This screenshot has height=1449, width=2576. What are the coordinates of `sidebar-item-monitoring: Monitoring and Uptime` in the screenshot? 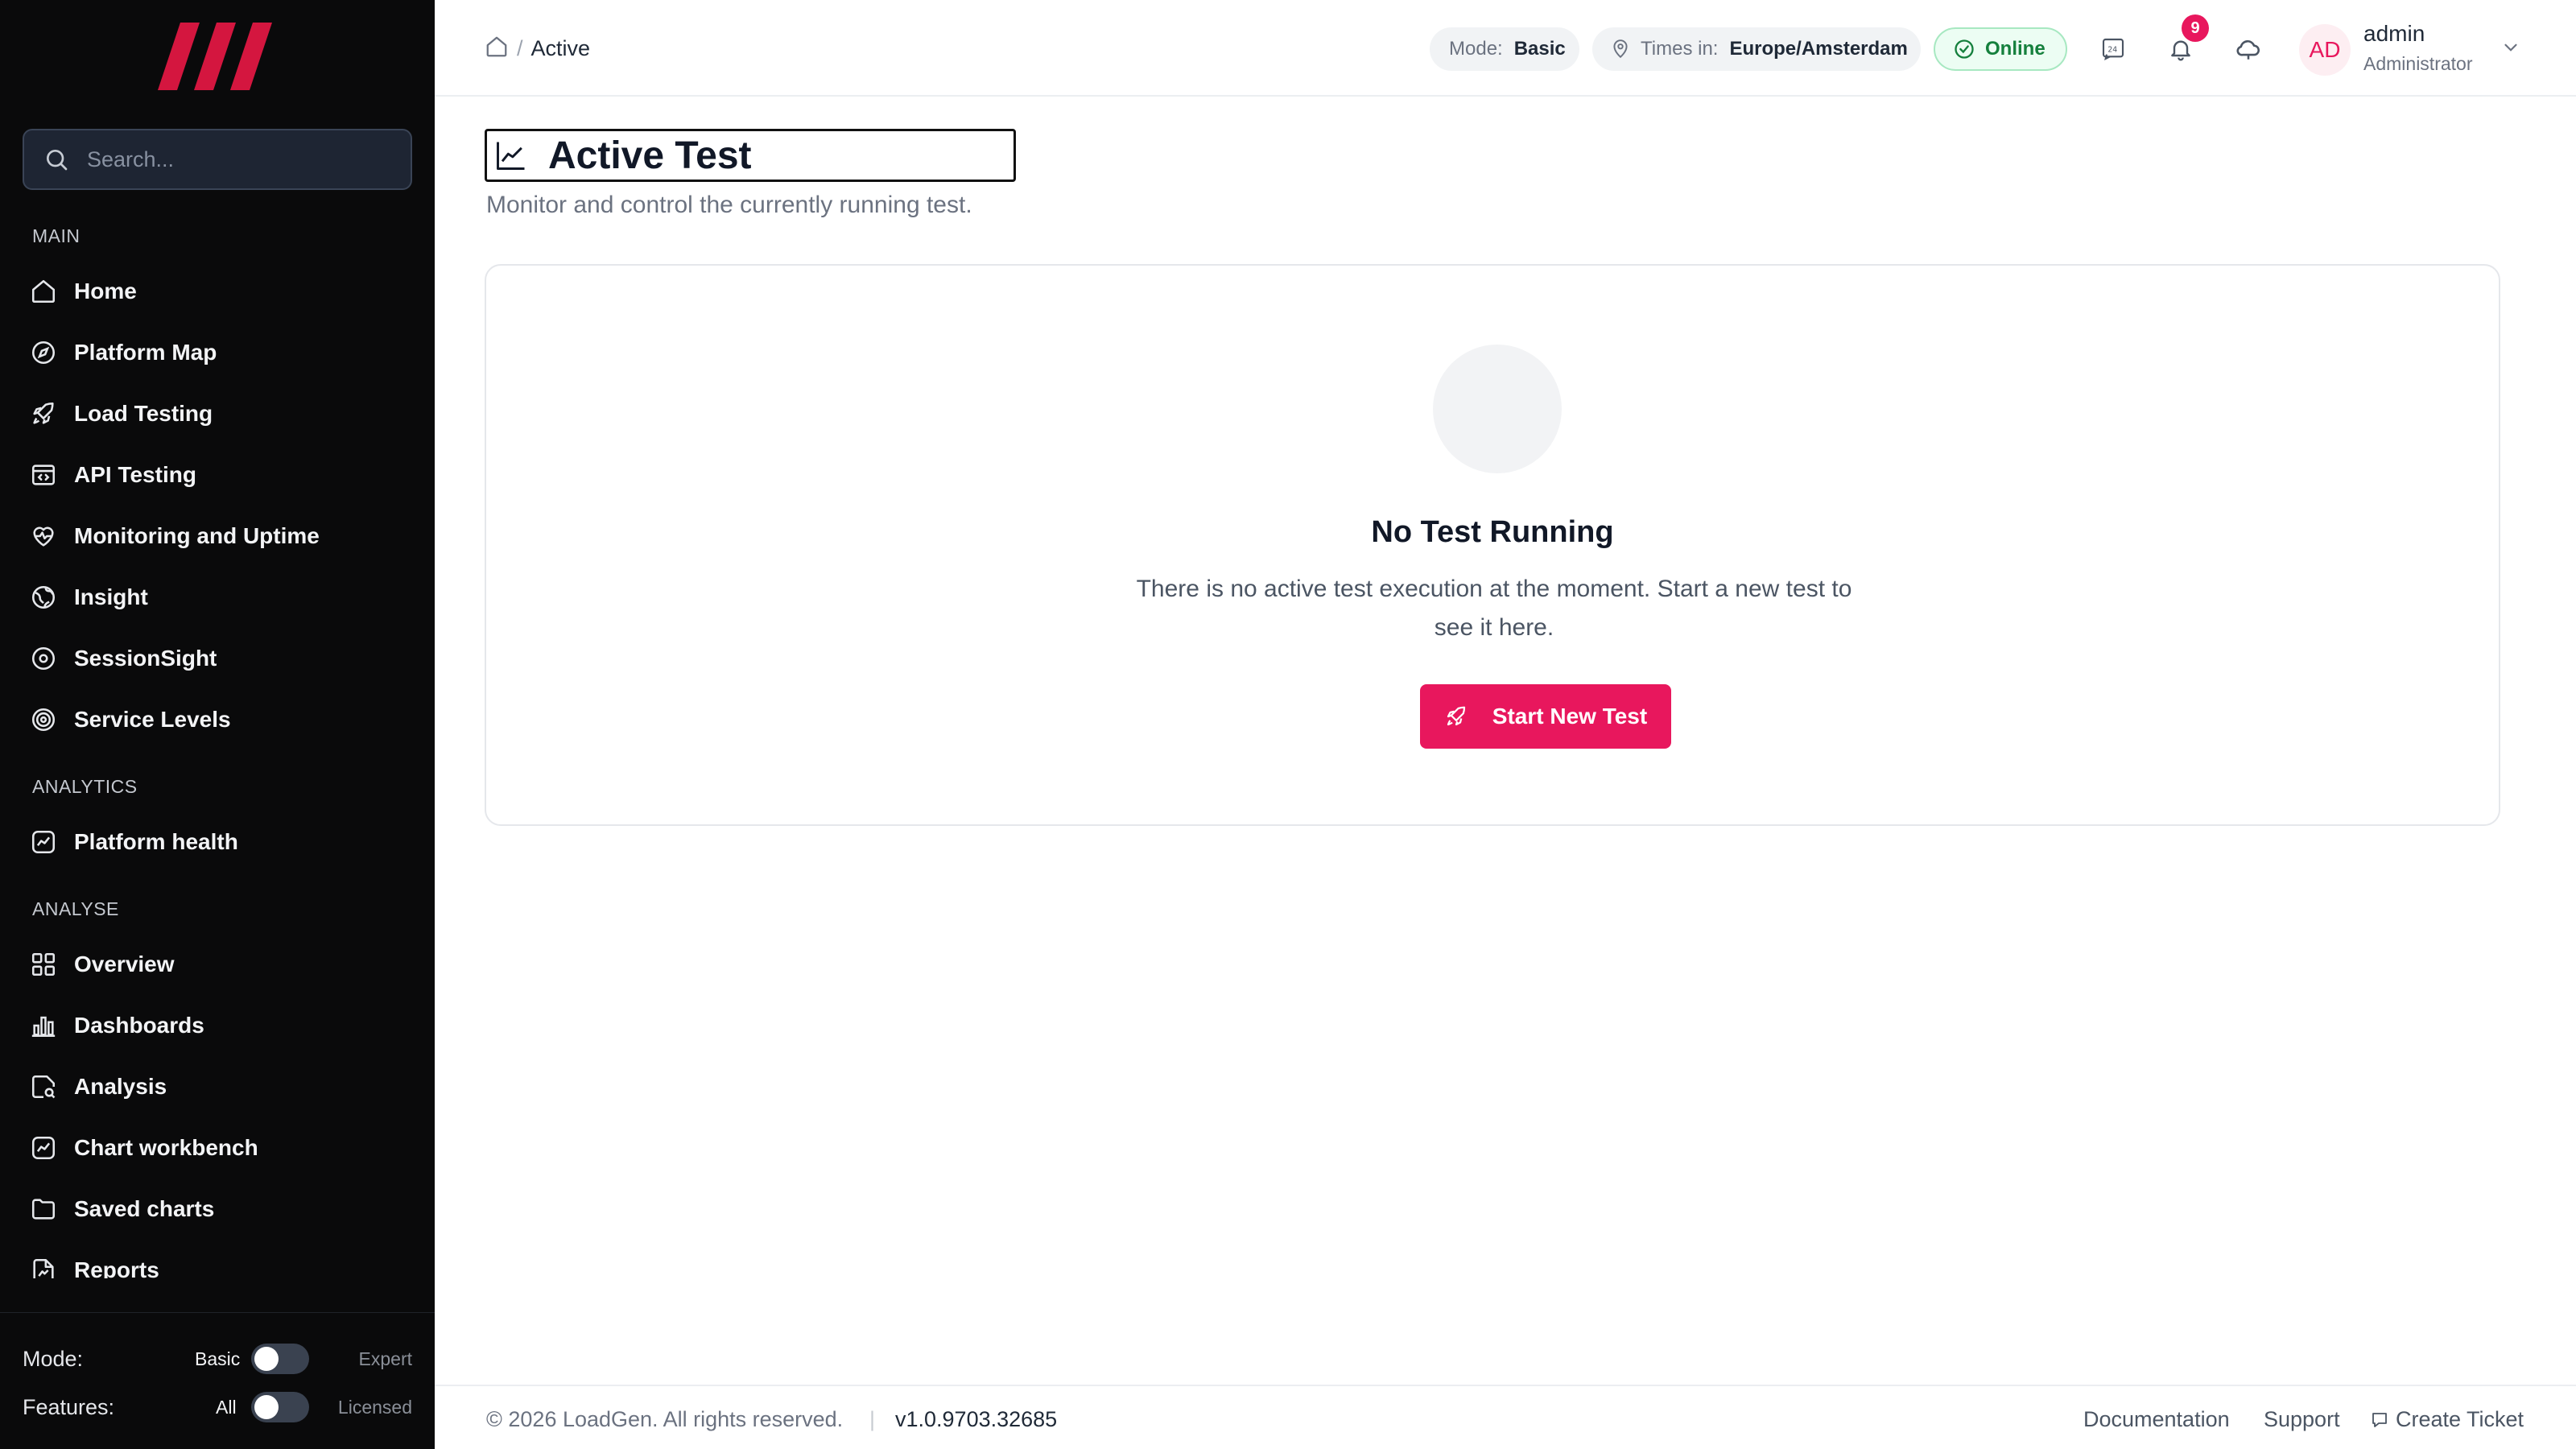 It's located at (217, 536).